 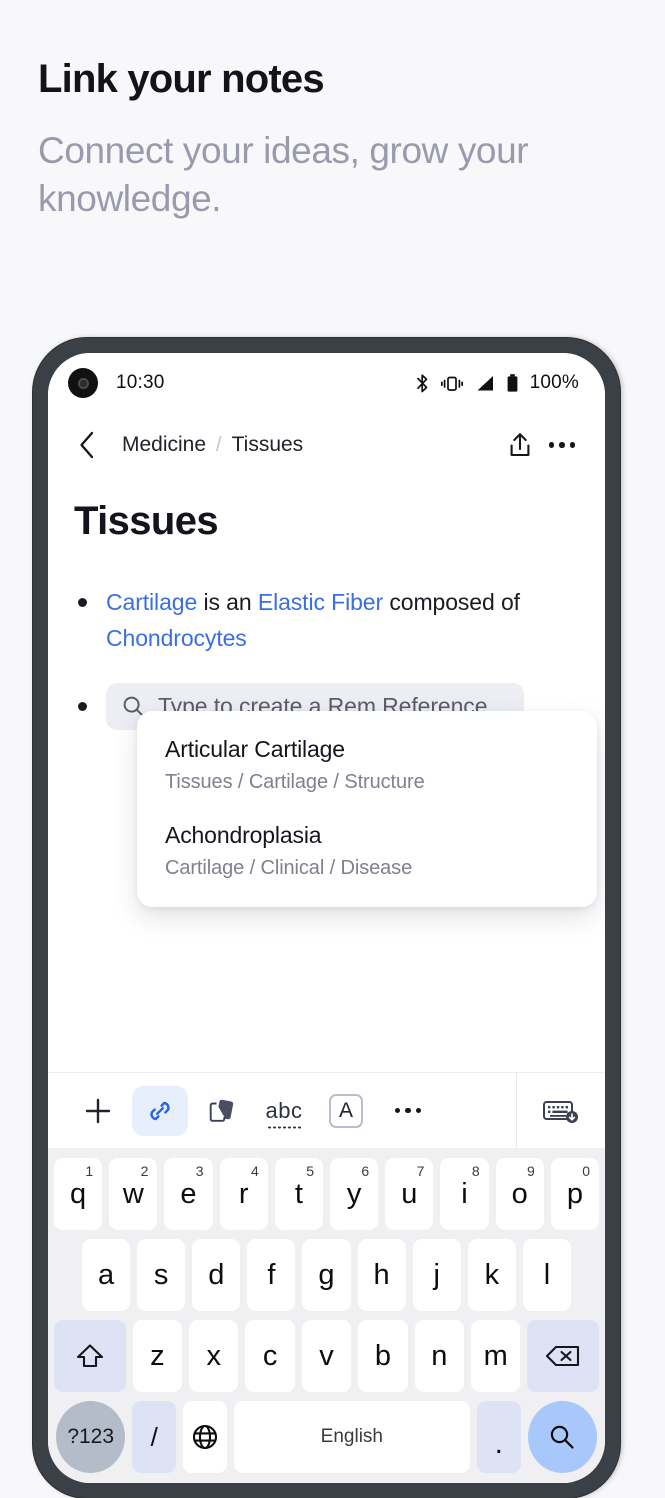 I want to click on key-w: 2w, so click(x=133, y=1194).